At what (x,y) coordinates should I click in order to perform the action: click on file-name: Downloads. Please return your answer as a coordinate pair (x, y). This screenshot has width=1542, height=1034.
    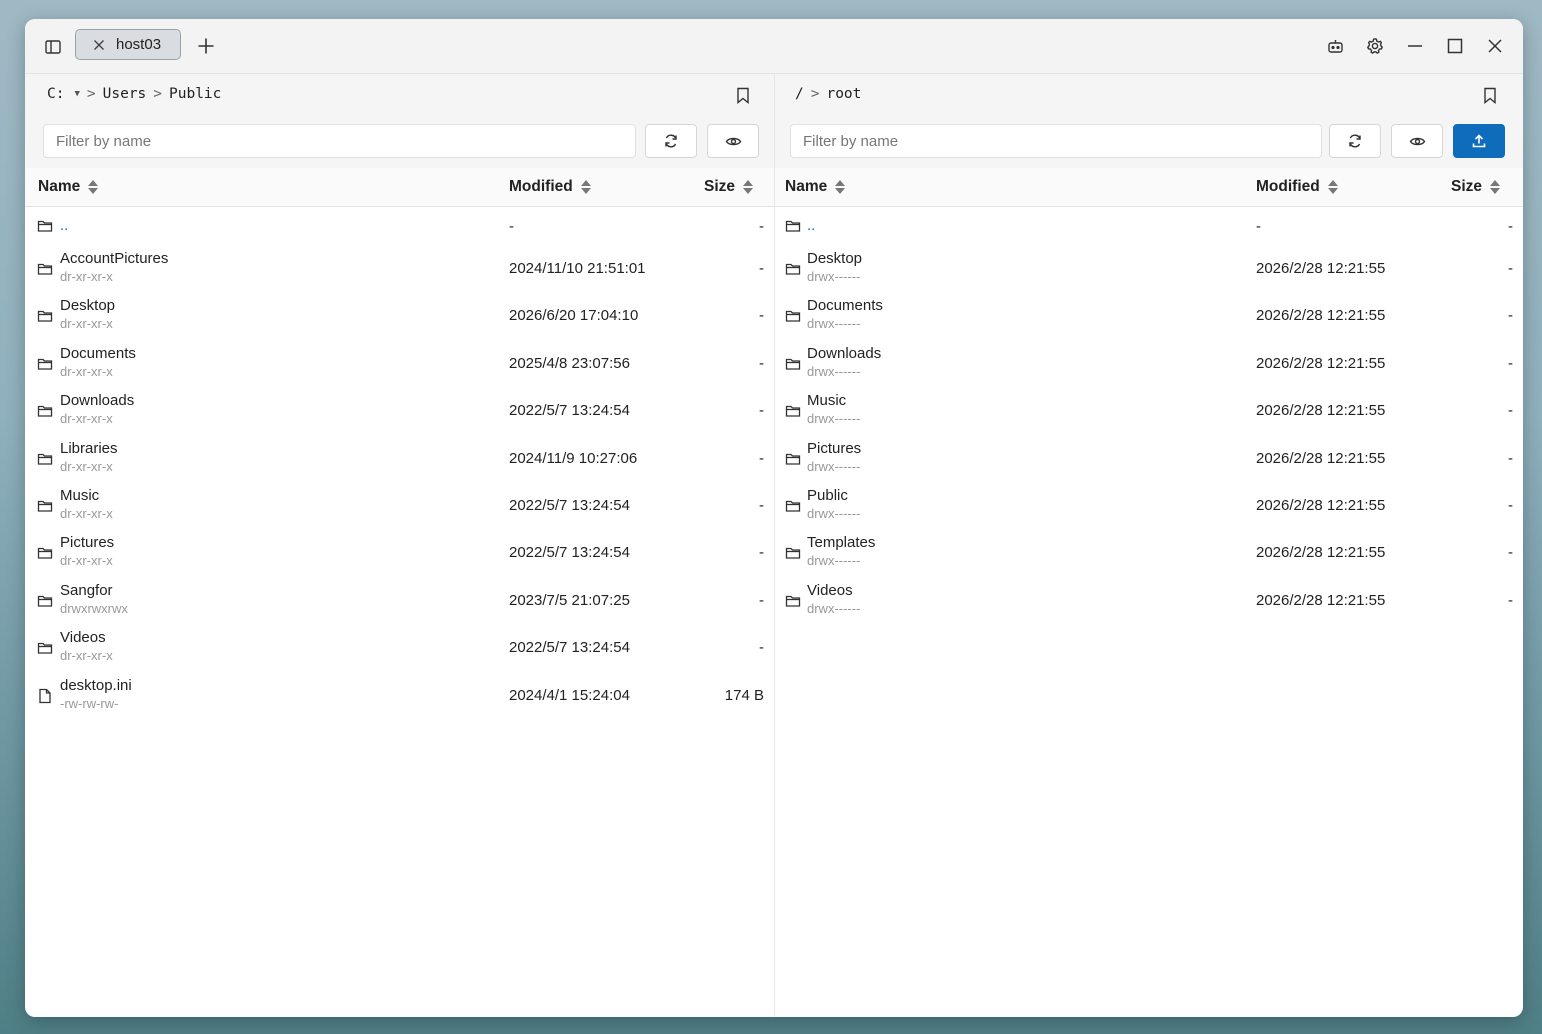
    Looking at the image, I should click on (97, 401).